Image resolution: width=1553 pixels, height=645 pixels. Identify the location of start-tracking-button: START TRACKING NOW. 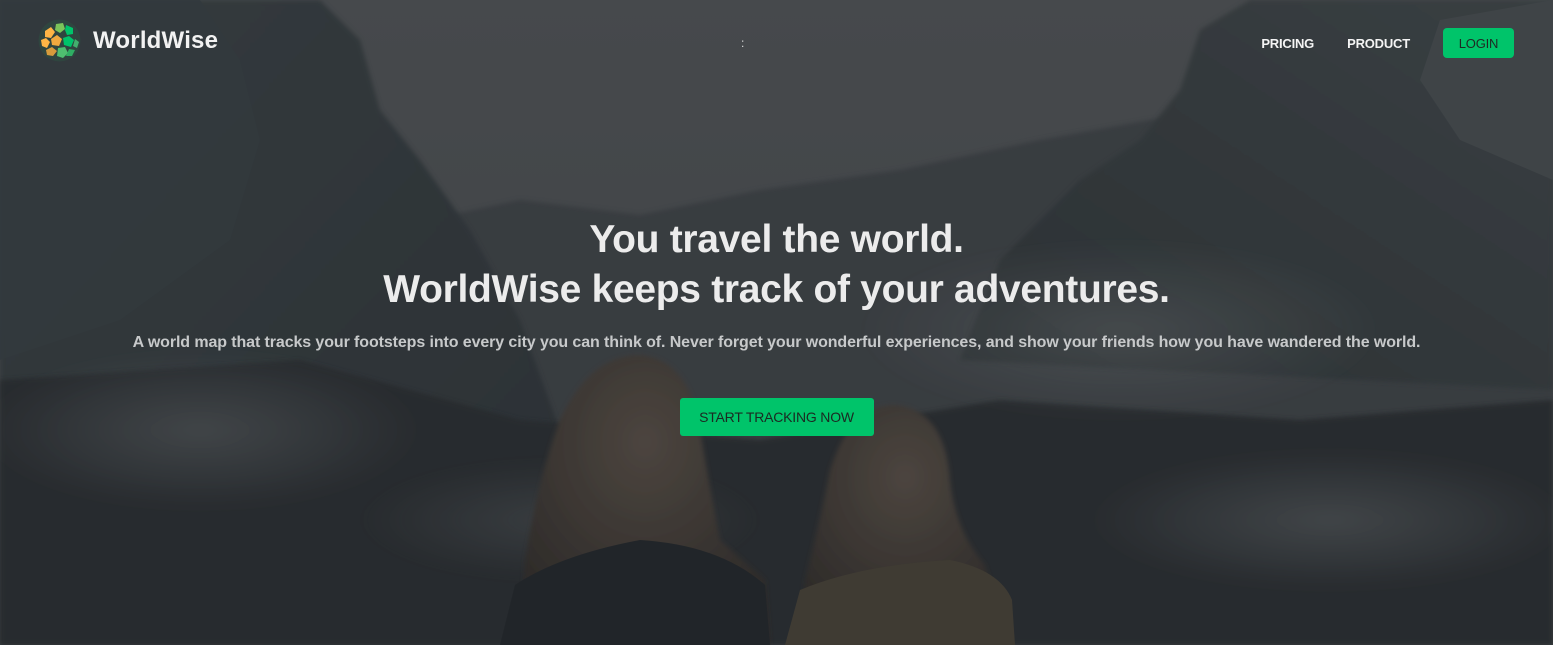
(776, 417).